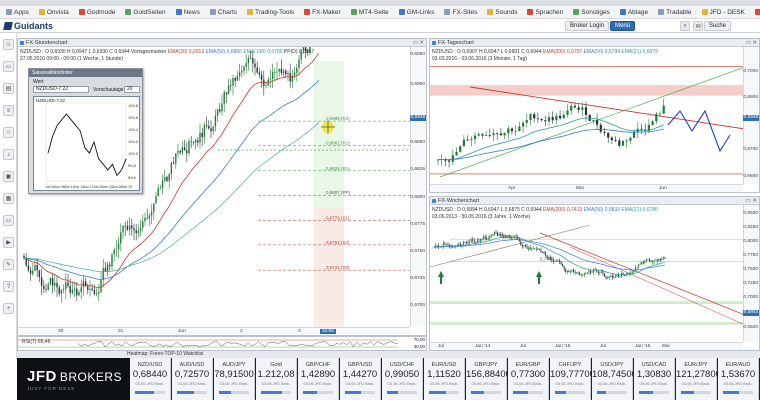  I want to click on notifications-icon: ✉, so click(698, 26).